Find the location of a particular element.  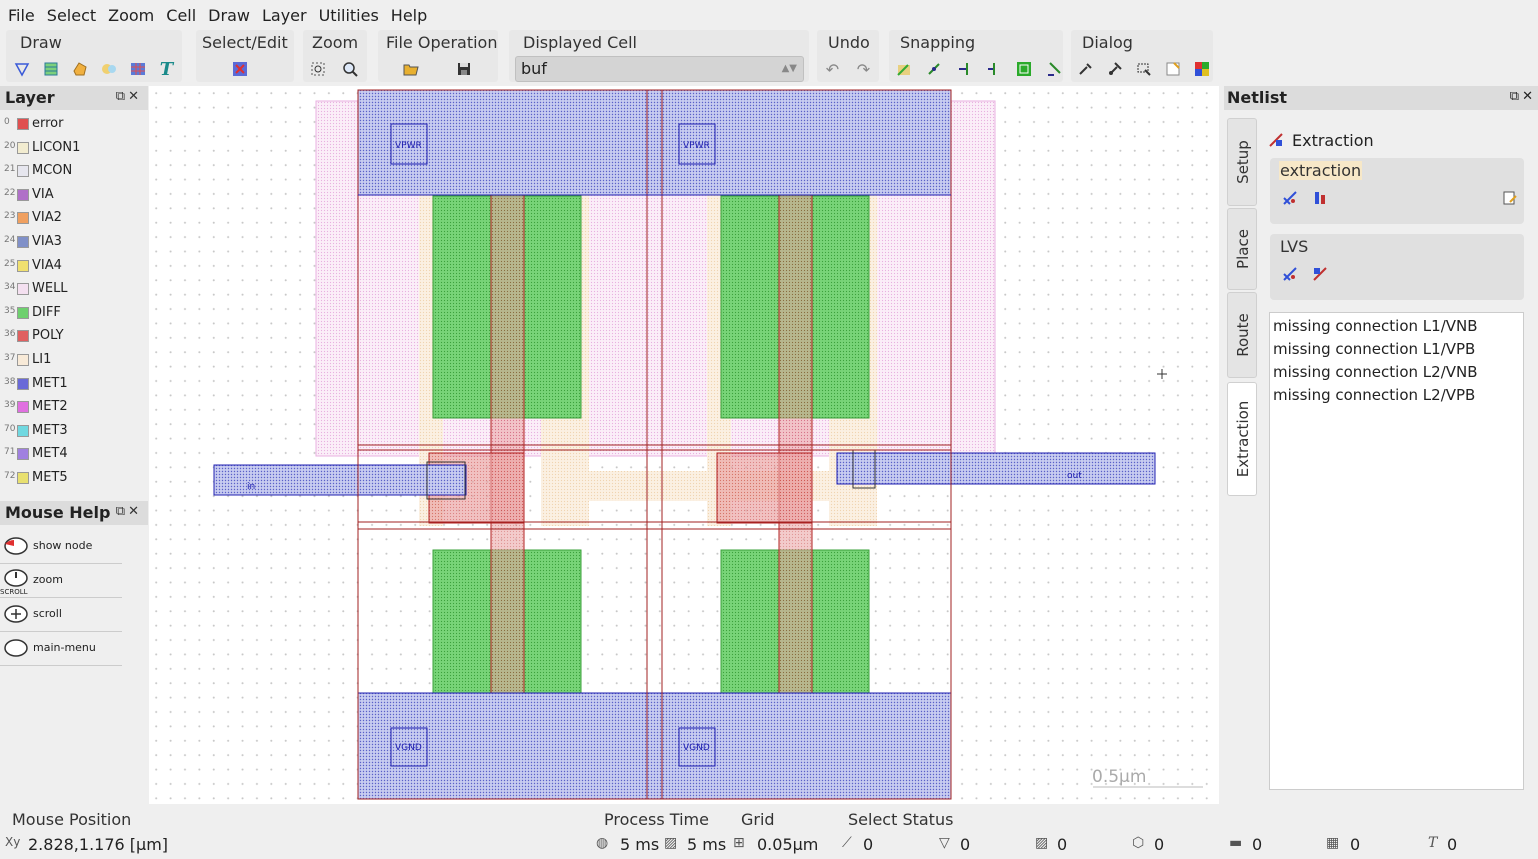

extract-run-icon is located at coordinates (1320, 200).